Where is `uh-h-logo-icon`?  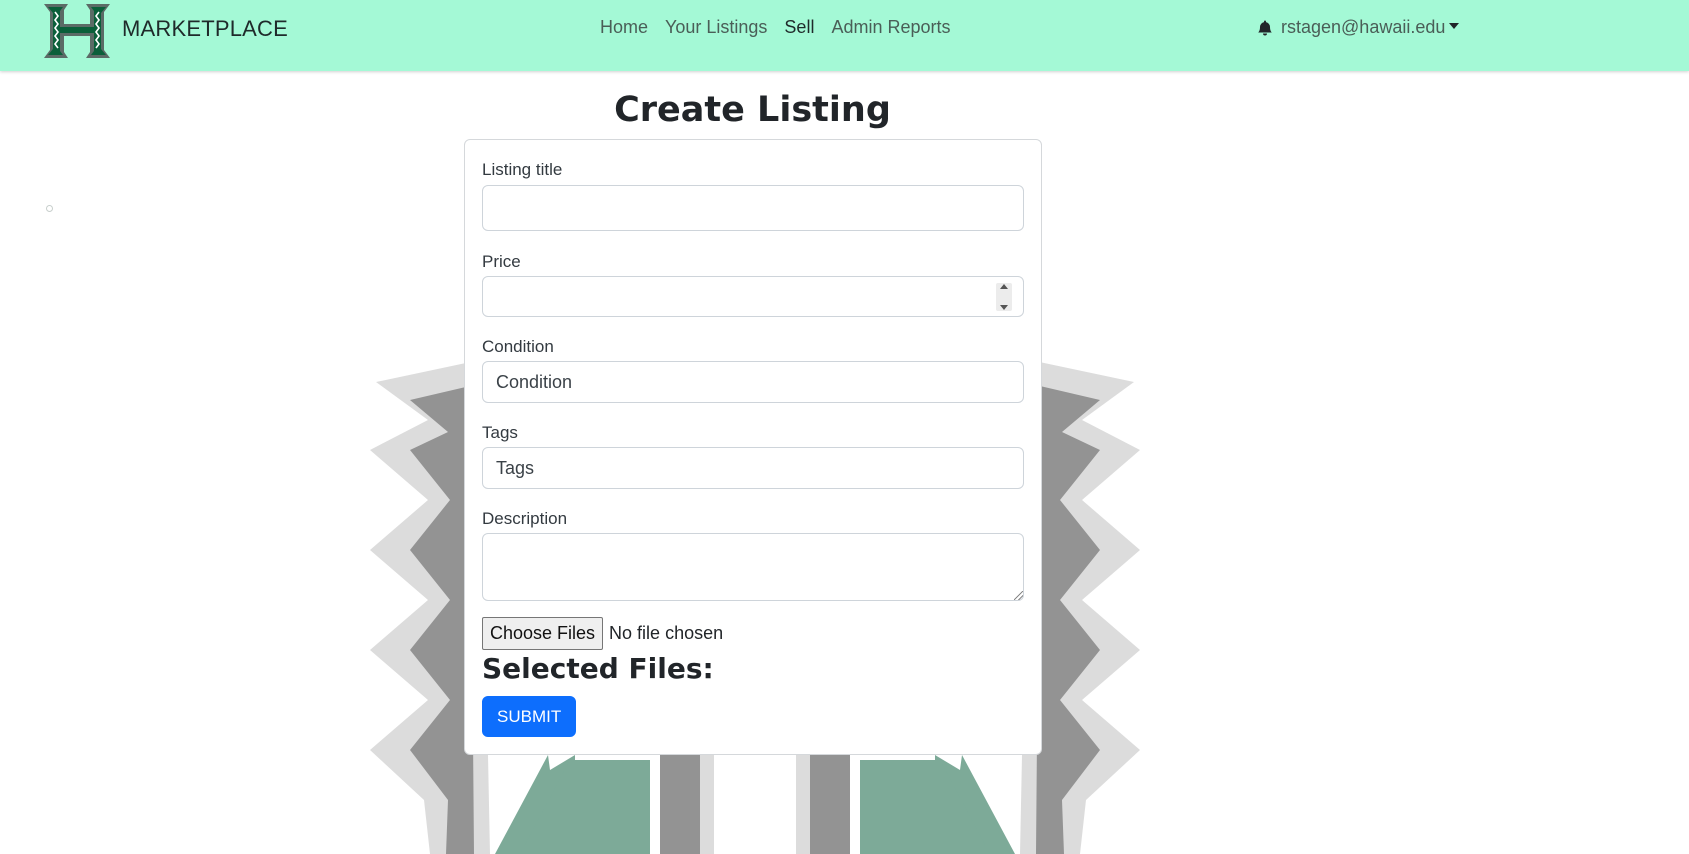 uh-h-logo-icon is located at coordinates (77, 31).